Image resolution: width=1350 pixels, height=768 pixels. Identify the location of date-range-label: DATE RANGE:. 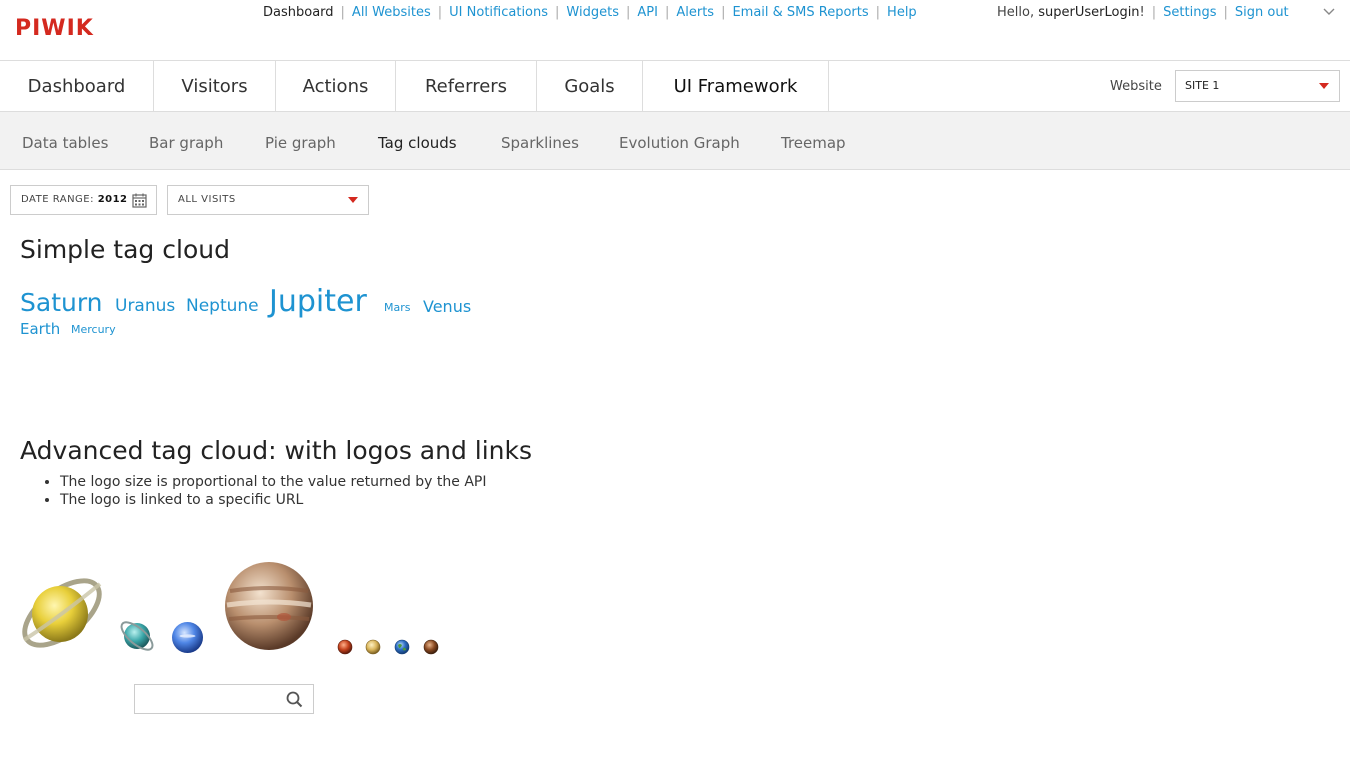
(57, 199).